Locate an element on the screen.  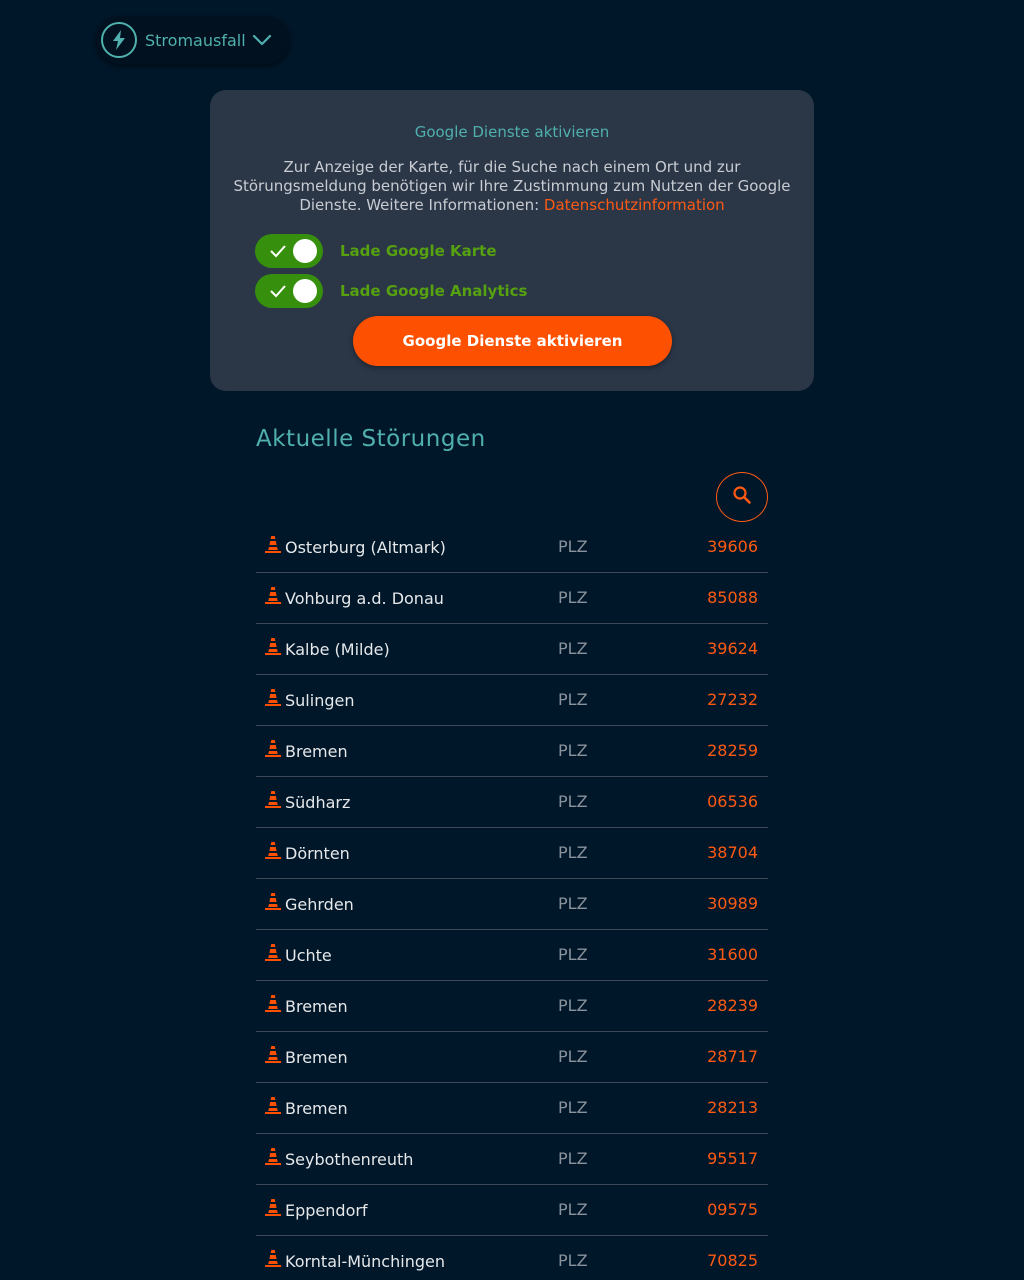
outage-list-item: Vohburg a.d. Donau PLZ 85088 is located at coordinates (512, 598).